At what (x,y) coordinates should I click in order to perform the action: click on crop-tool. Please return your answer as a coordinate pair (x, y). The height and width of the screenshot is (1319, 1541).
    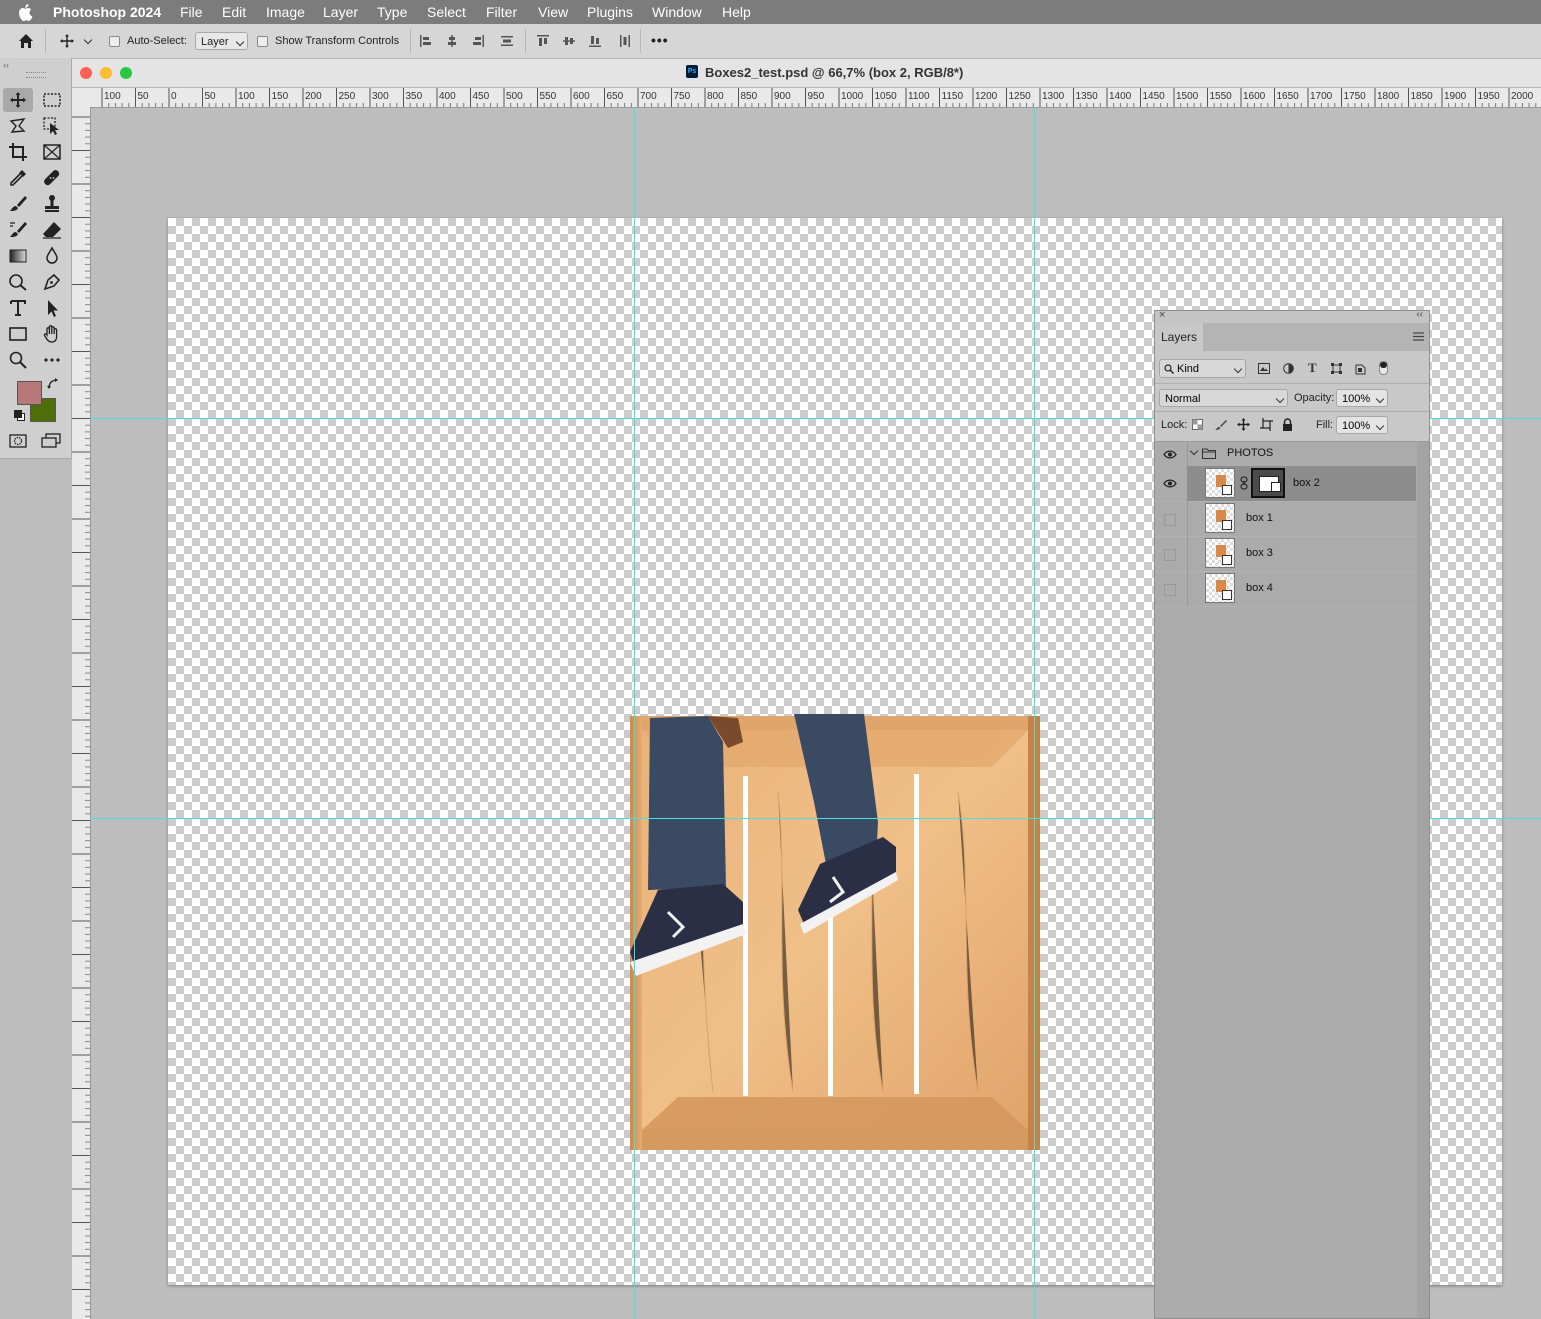
    Looking at the image, I should click on (18, 152).